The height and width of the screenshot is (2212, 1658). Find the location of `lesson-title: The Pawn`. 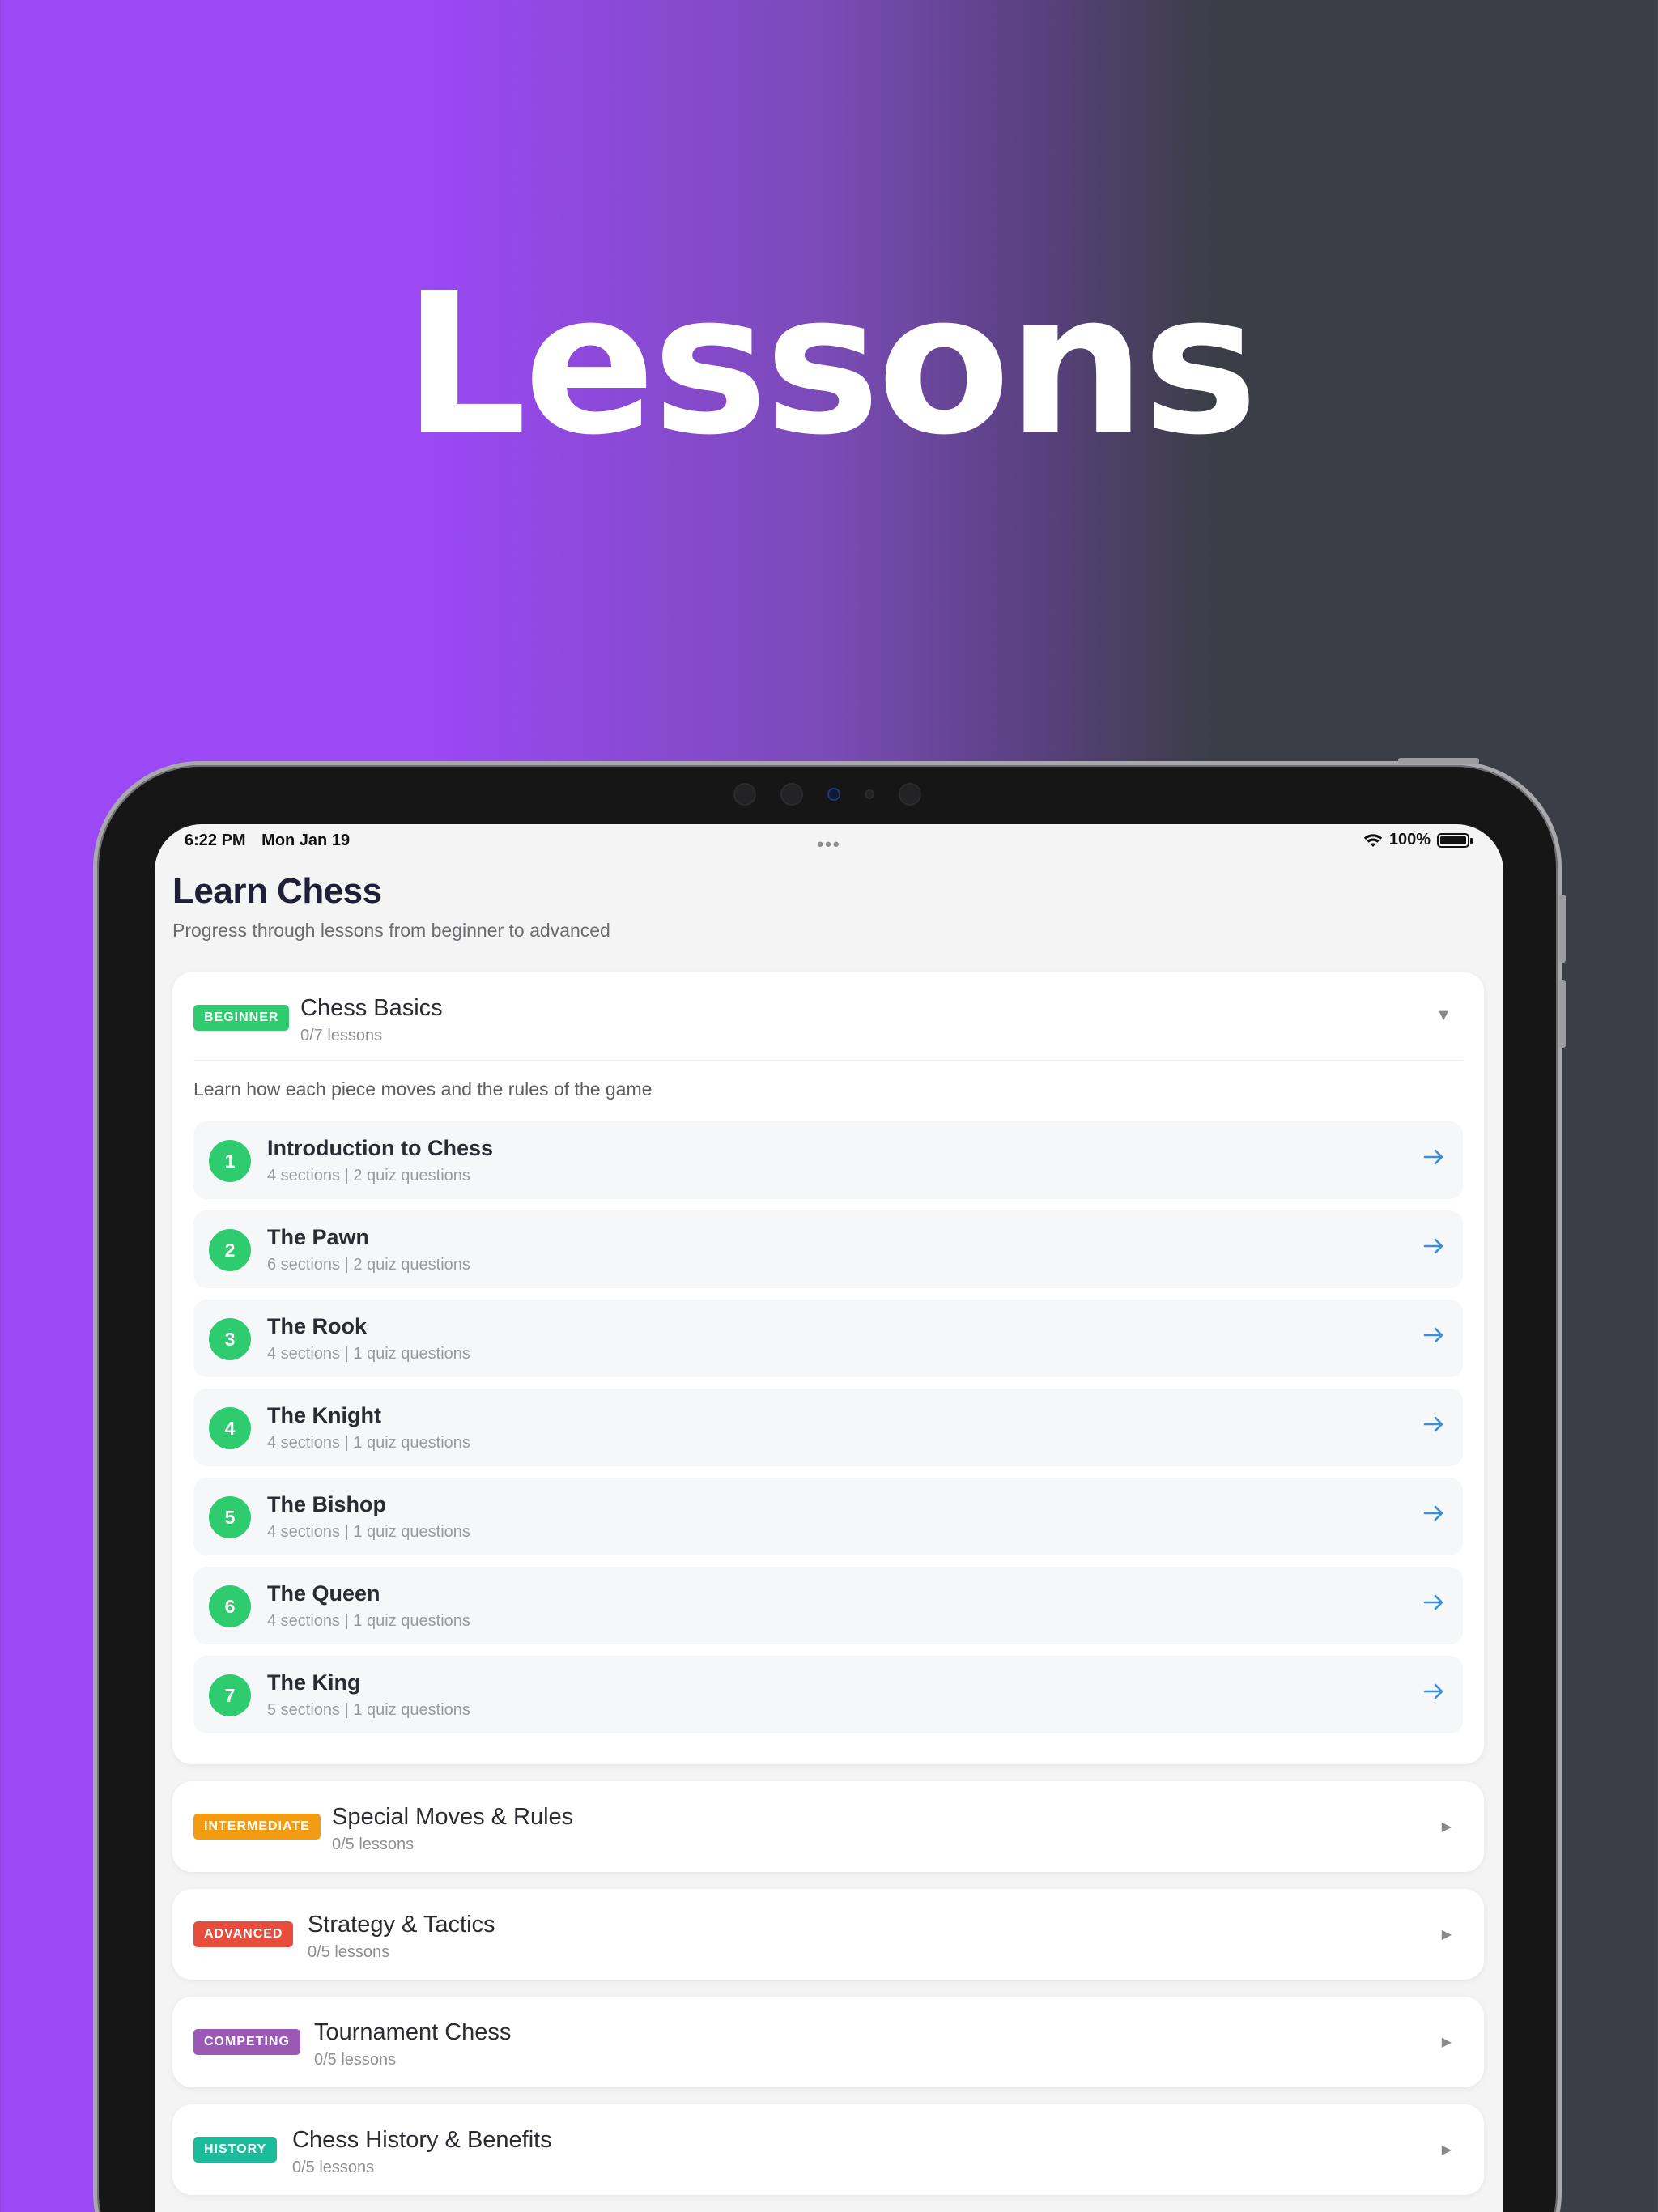

lesson-title: The Pawn is located at coordinates (318, 1237).